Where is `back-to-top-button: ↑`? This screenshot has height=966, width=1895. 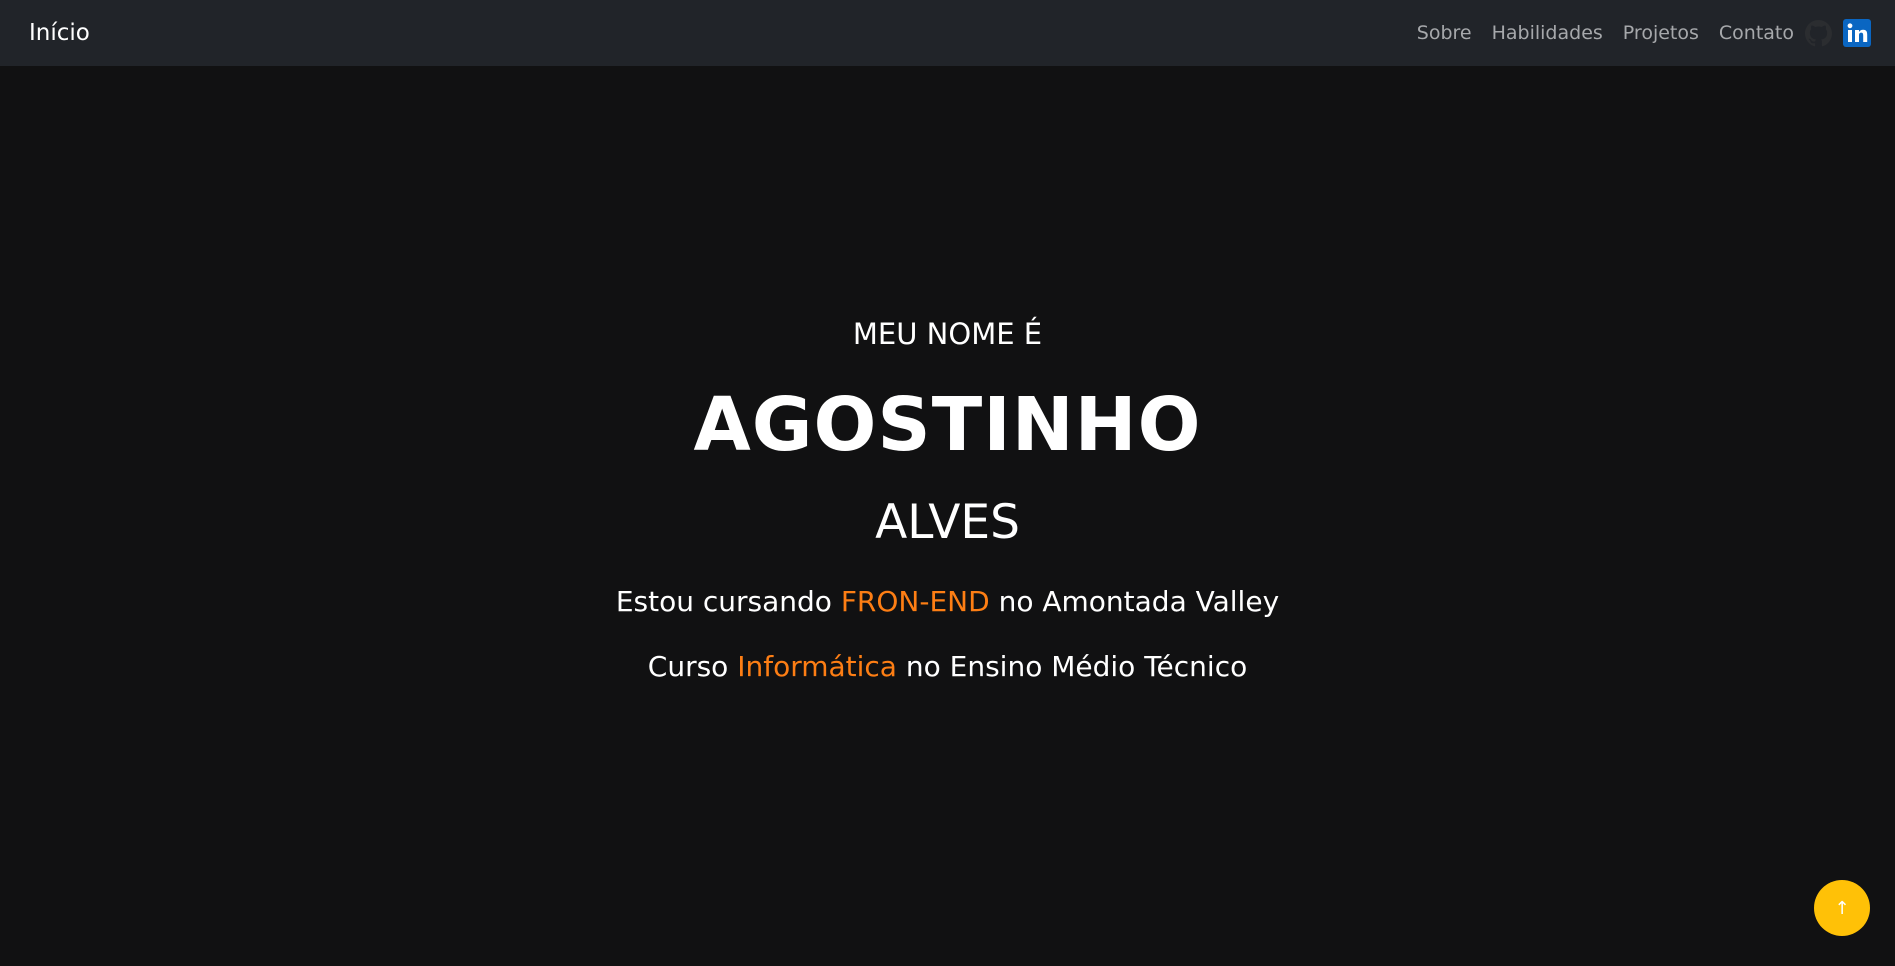
back-to-top-button: ↑ is located at coordinates (1842, 908).